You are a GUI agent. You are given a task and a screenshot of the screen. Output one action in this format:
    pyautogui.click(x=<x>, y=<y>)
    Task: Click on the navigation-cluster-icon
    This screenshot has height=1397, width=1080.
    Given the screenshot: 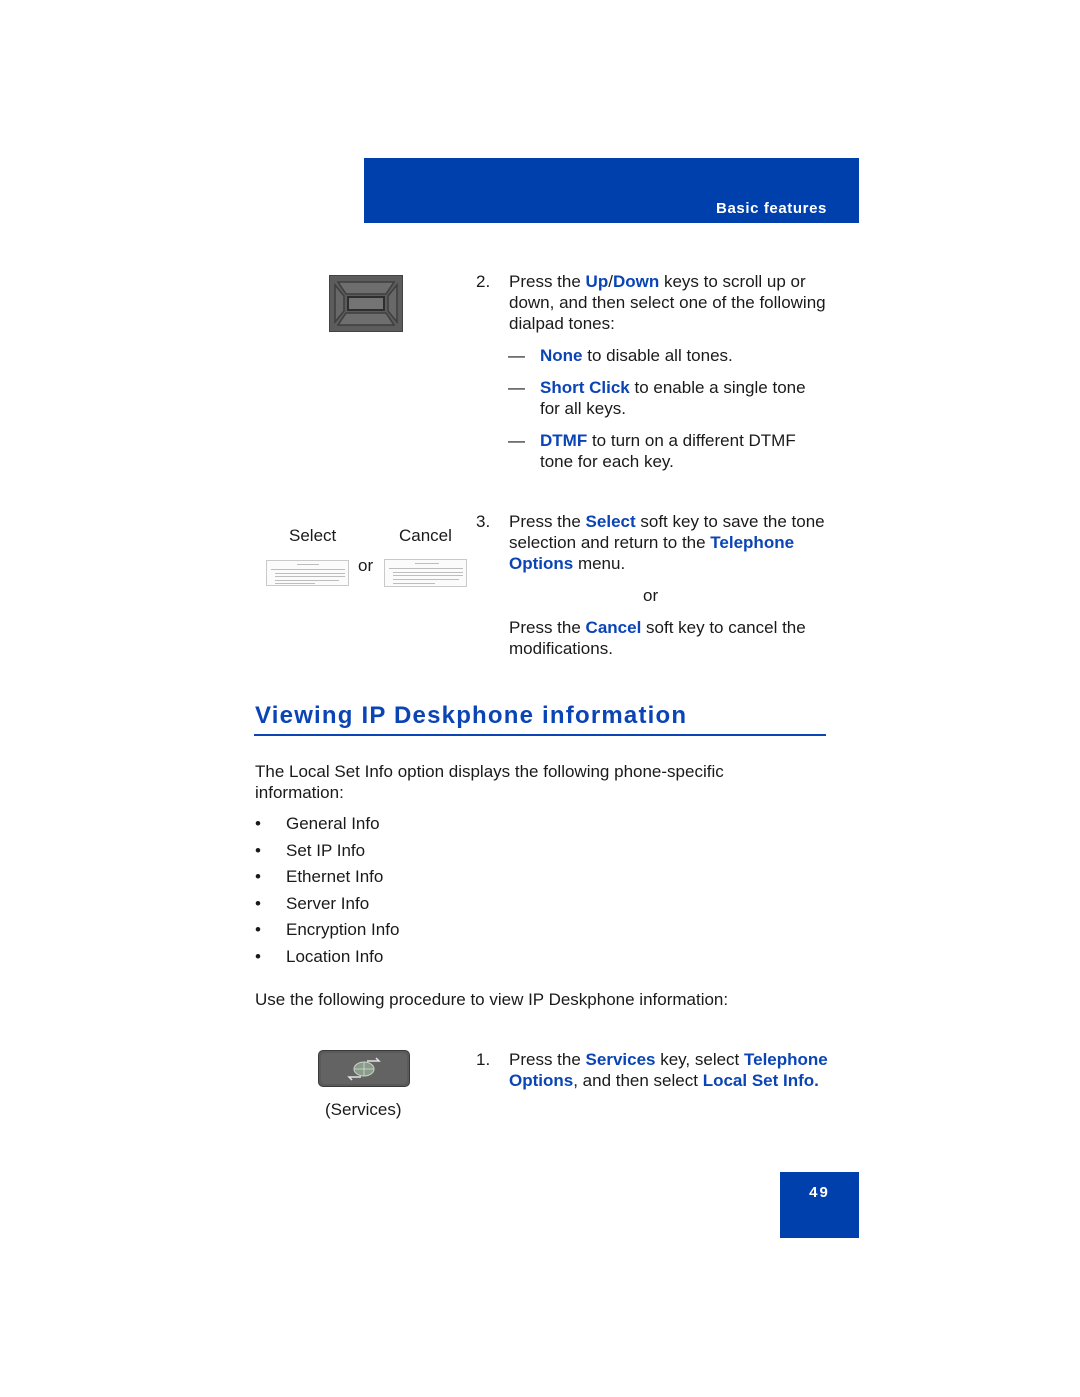 What is the action you would take?
    pyautogui.click(x=366, y=303)
    